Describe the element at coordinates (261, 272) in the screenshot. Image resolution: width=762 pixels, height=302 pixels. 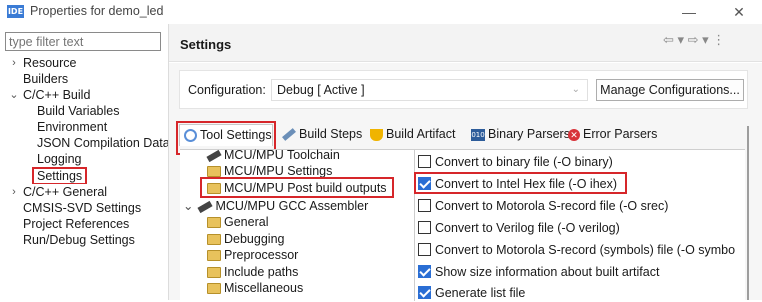
I see `tool-tree-label: Include paths` at that location.